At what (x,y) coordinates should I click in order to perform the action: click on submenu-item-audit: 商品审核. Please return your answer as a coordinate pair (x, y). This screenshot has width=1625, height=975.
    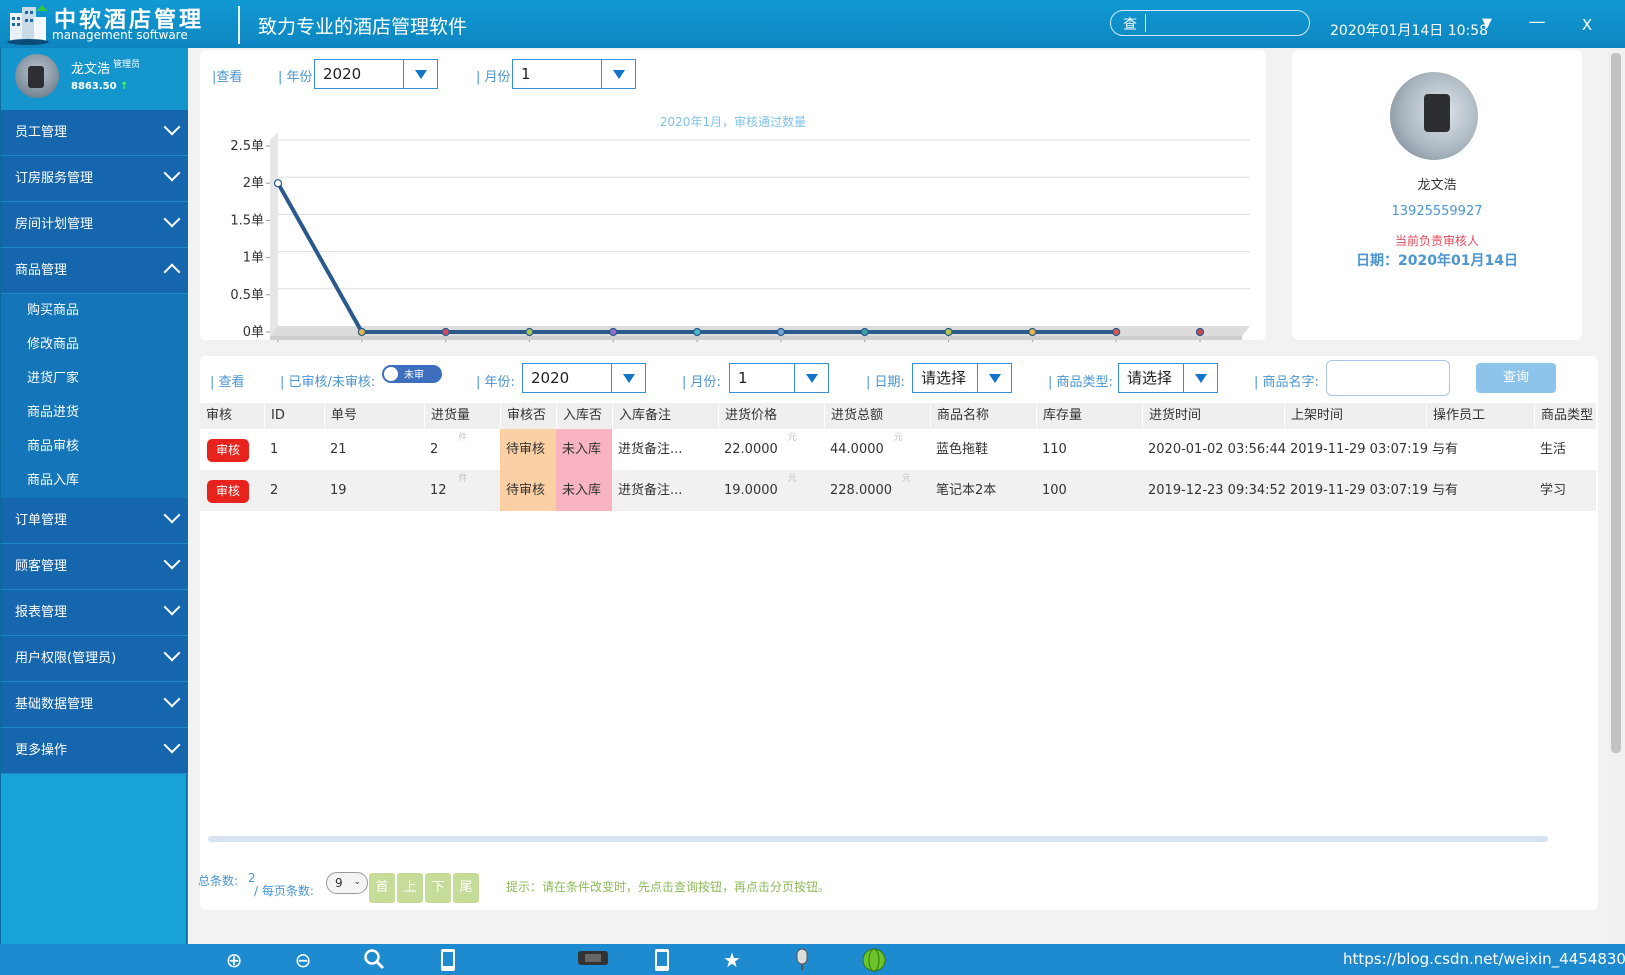
    Looking at the image, I should click on (94, 447).